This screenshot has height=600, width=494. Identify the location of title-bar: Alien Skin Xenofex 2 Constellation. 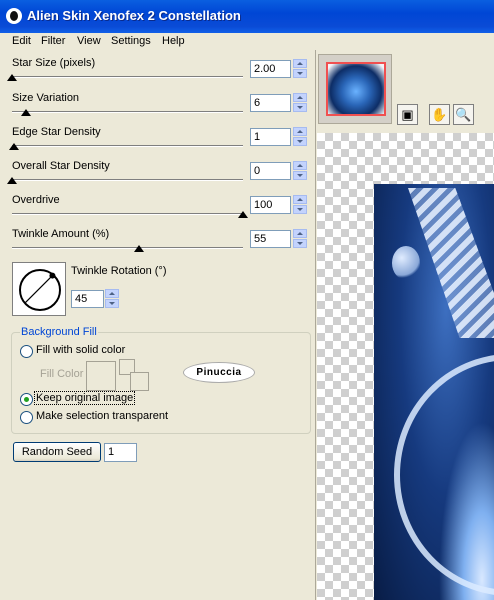
(247, 16).